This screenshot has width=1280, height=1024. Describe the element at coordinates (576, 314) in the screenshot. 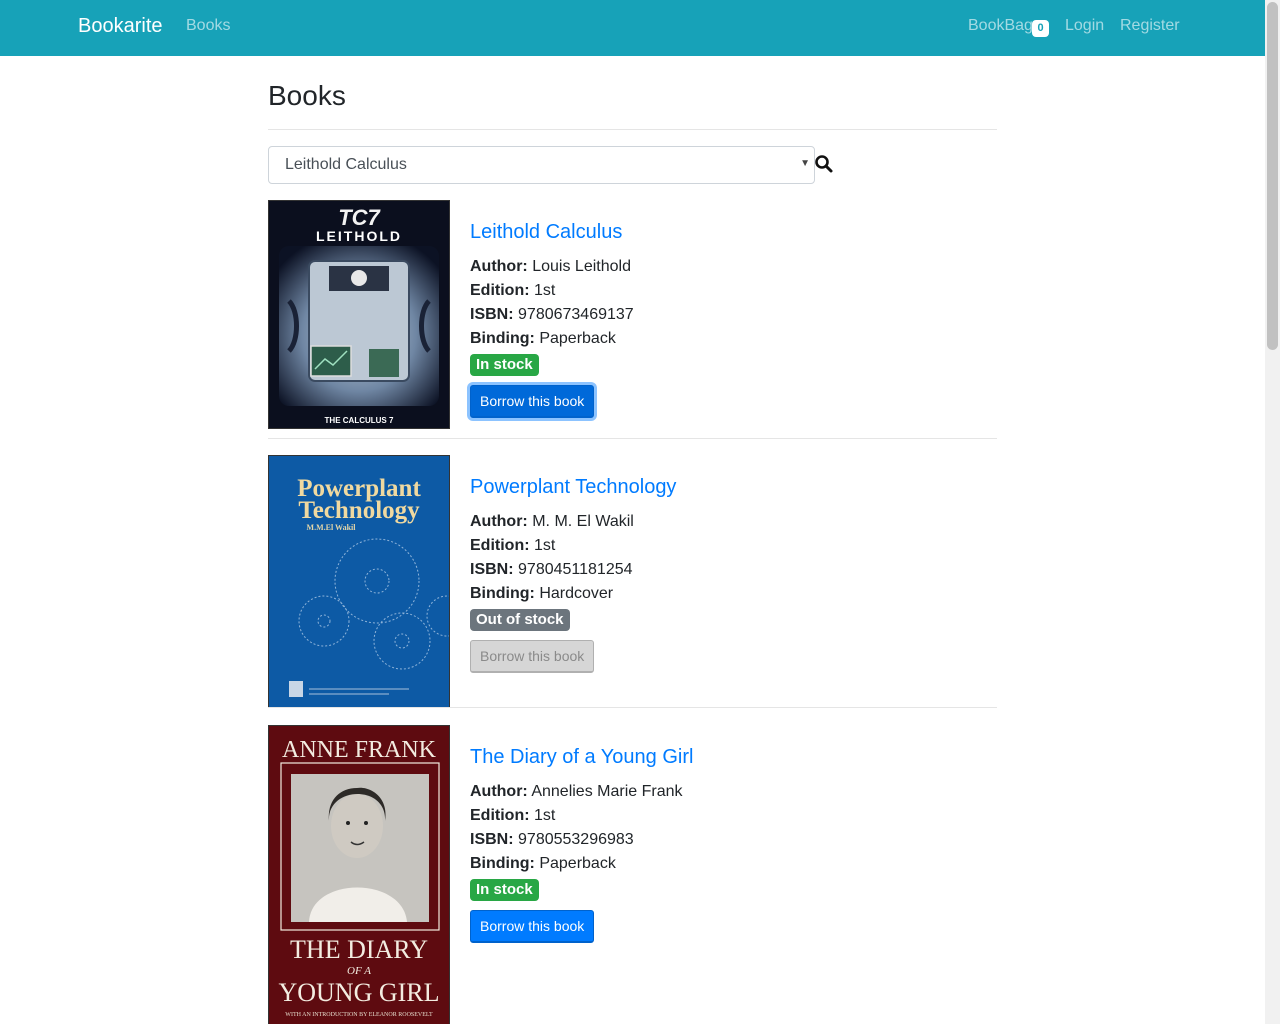

I see `isbn-value: 9780673469137` at that location.